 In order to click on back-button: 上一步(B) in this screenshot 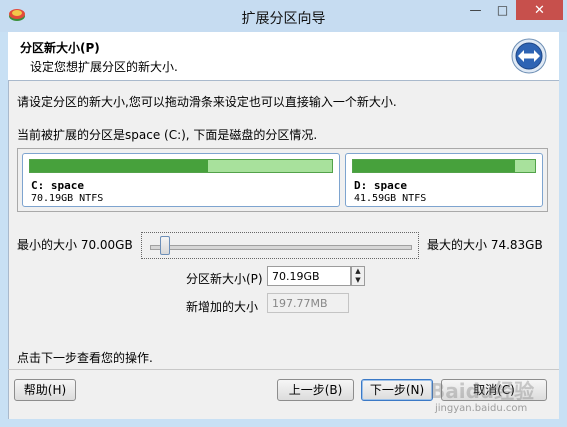, I will do `click(315, 390)`.